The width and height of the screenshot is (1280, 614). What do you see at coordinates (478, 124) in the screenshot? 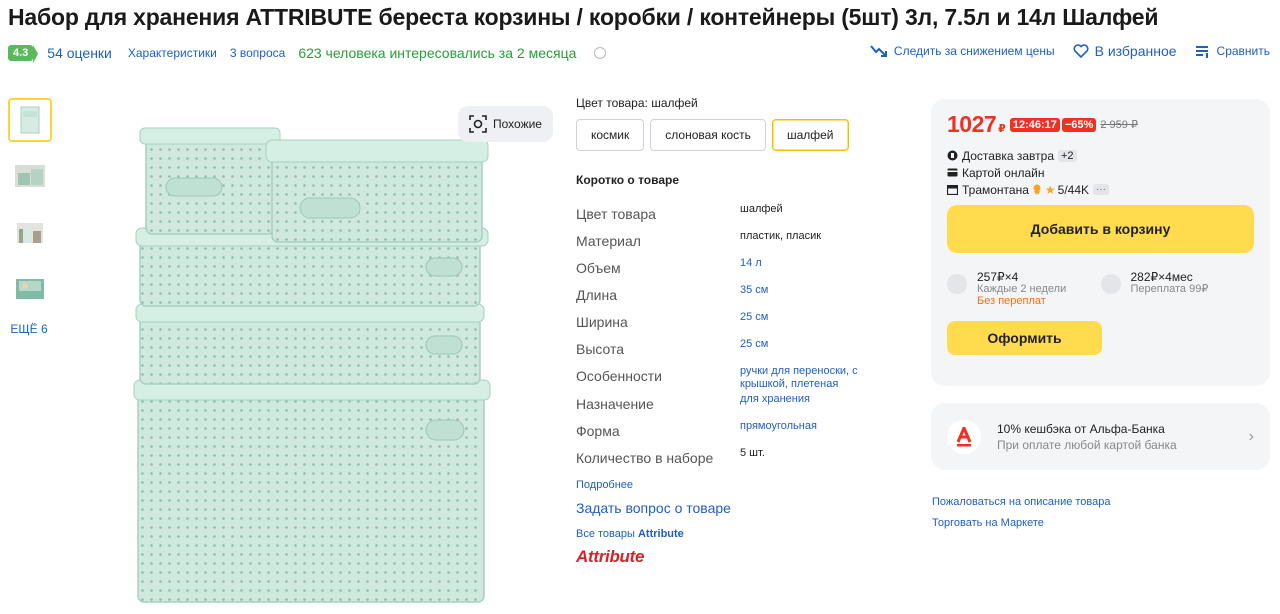
I see `scan-icon` at bounding box center [478, 124].